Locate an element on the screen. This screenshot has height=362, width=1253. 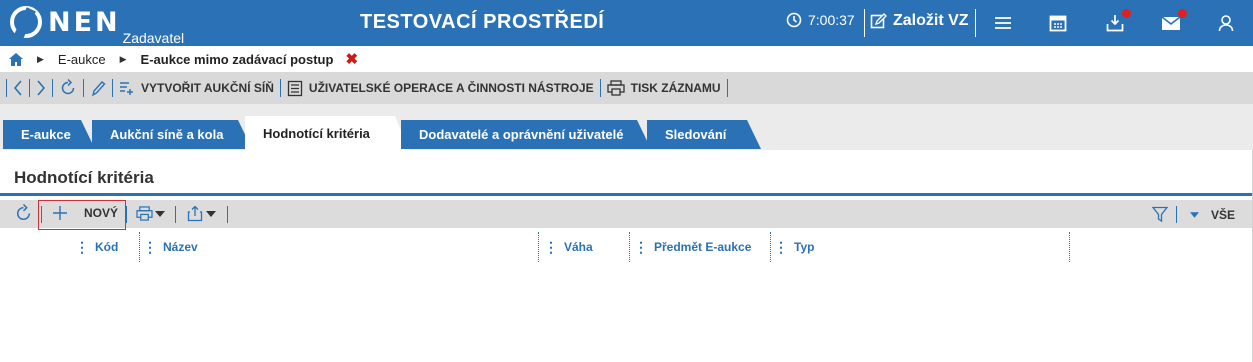
chevron-left-icon is located at coordinates (17, 88).